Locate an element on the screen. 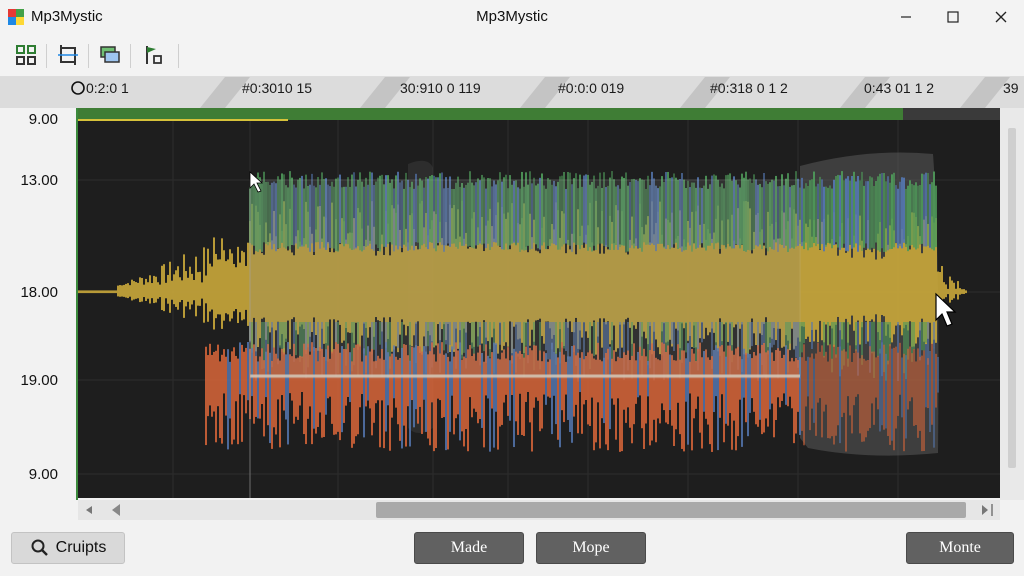 The height and width of the screenshot is (576, 1024). flag-tool-icon is located at coordinates (154, 55).